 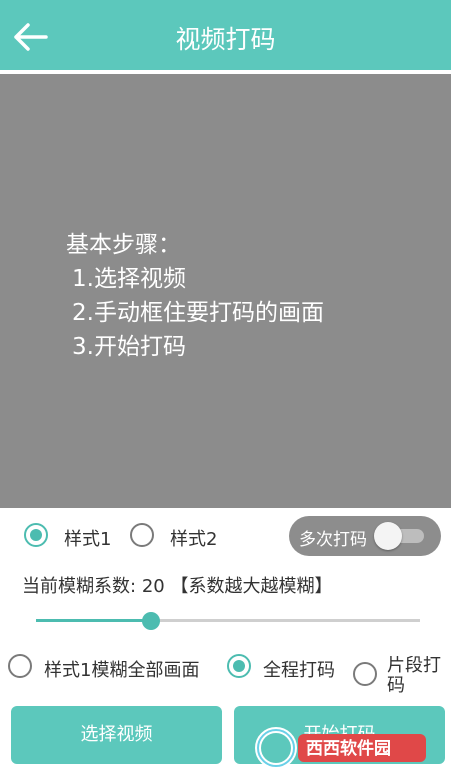 What do you see at coordinates (123, 245) in the screenshot?
I see `steps-title: 基本步骤：` at bounding box center [123, 245].